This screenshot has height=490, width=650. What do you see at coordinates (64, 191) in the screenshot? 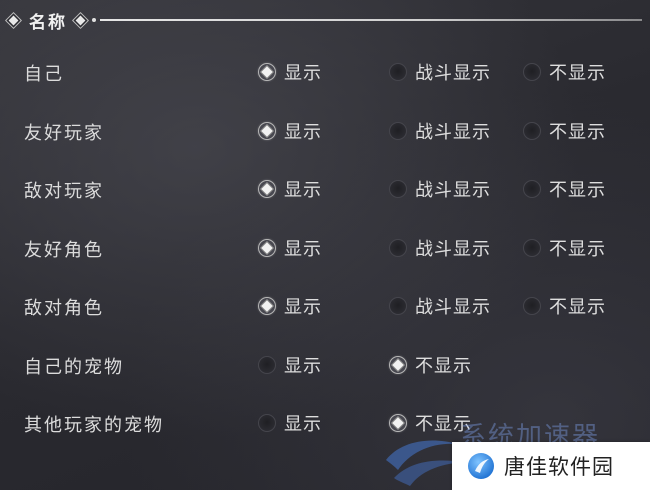
I see `row-label: 敌对玩家` at bounding box center [64, 191].